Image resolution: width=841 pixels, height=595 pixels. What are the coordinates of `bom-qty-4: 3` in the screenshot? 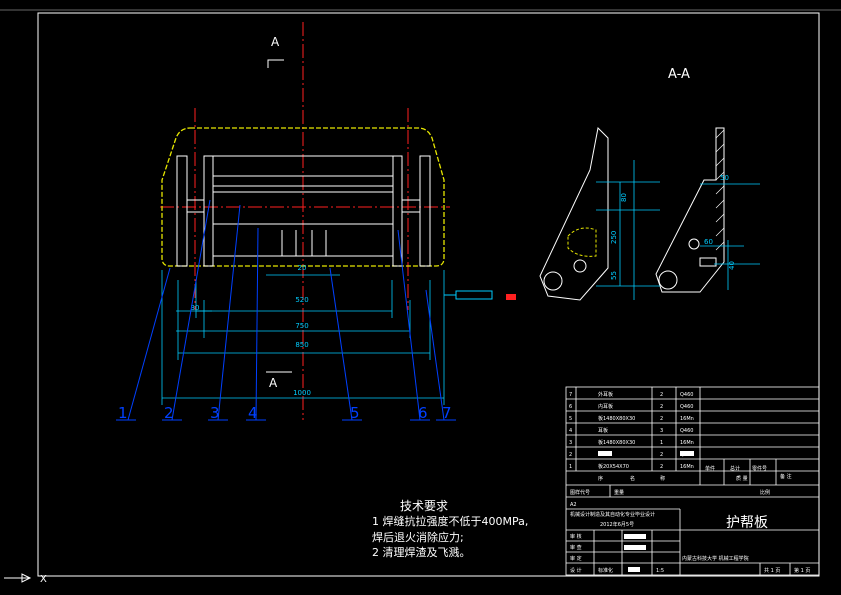 It's located at (661, 431).